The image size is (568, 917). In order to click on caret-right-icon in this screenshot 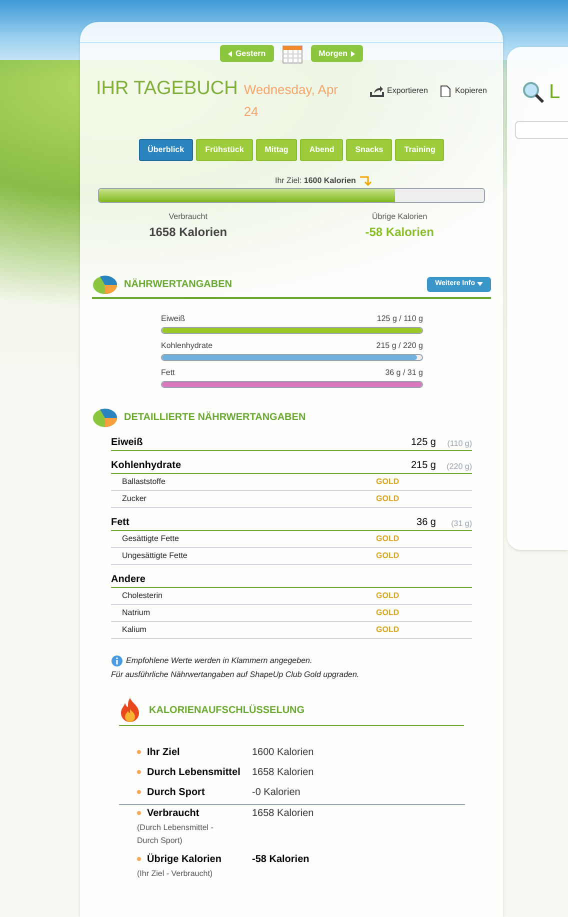, I will do `click(352, 53)`.